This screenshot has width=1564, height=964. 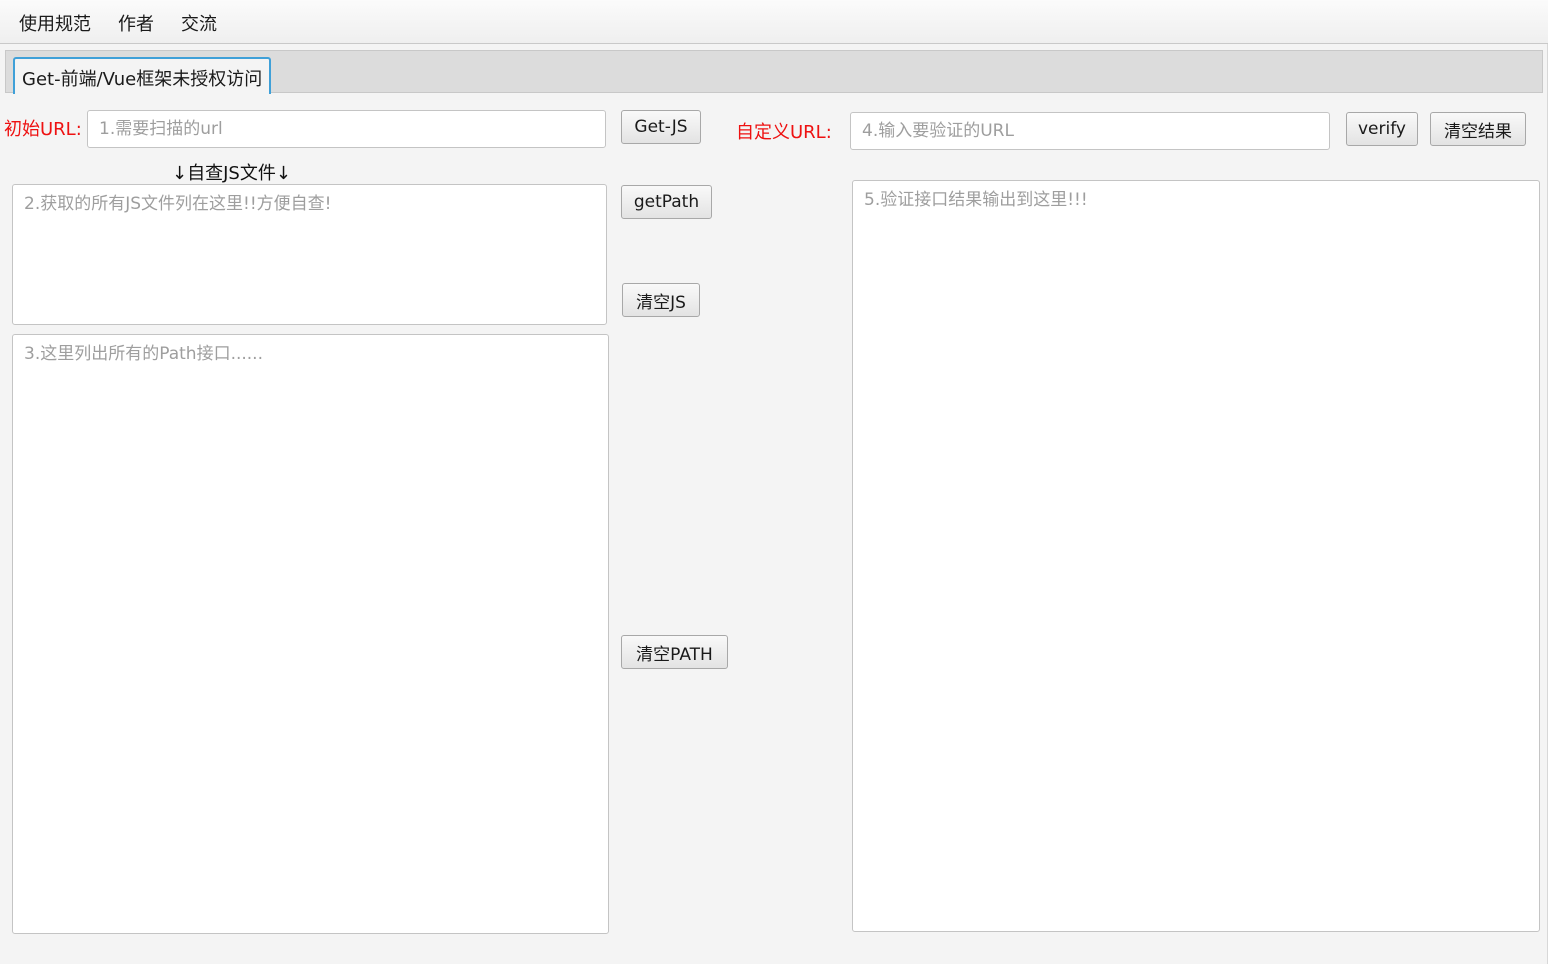 What do you see at coordinates (674, 652) in the screenshot?
I see `clear-path-button: 清空PATH` at bounding box center [674, 652].